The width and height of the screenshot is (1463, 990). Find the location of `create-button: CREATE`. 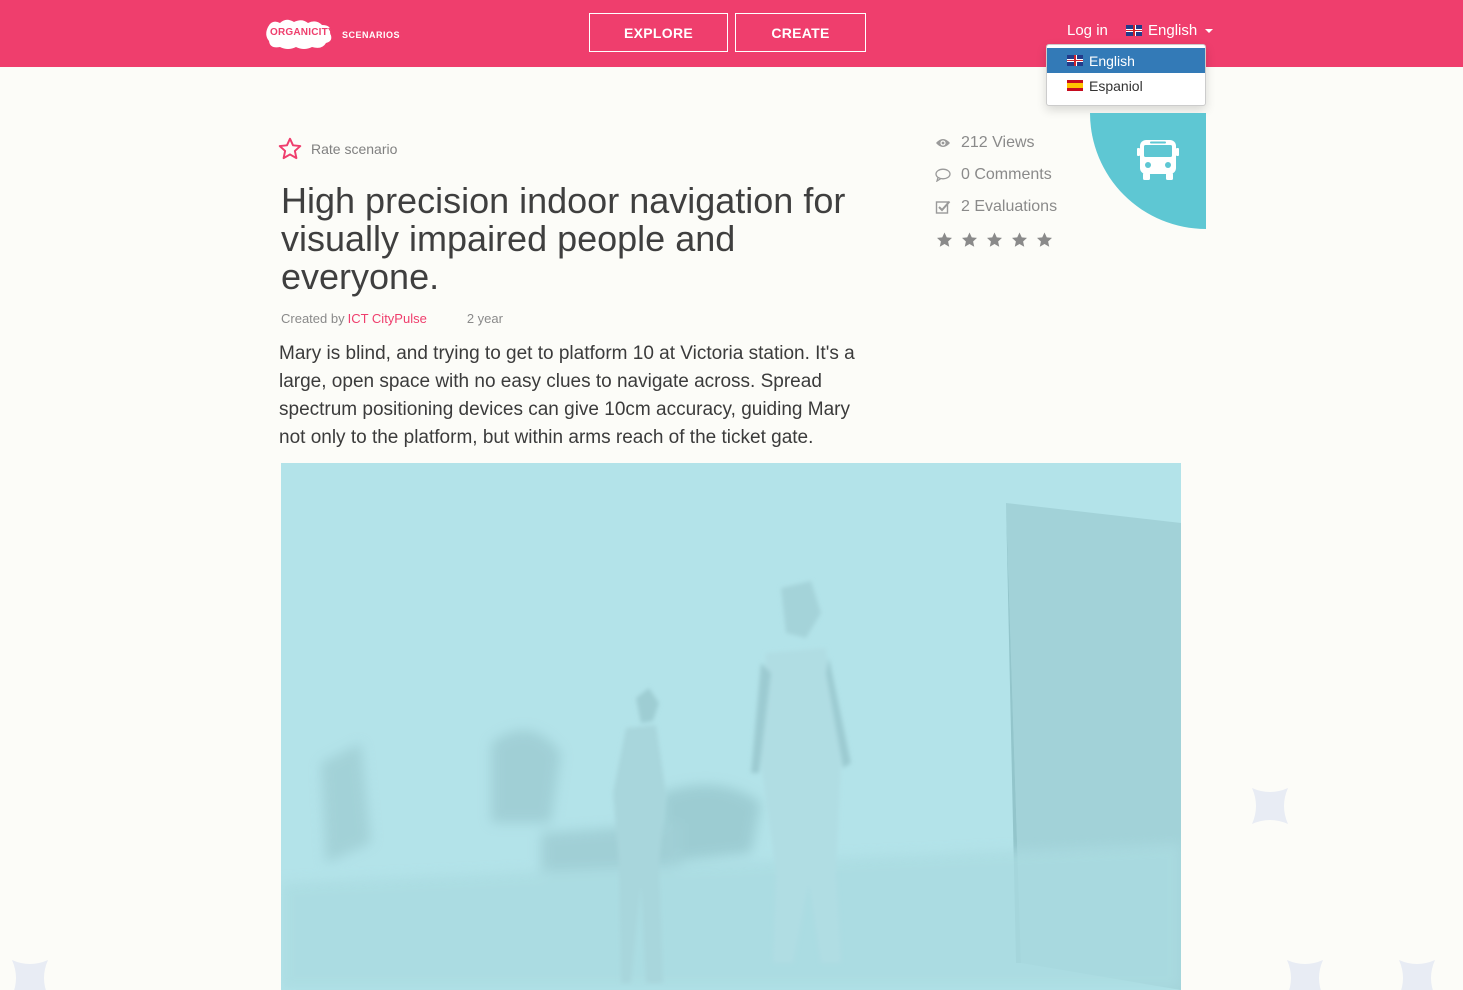

create-button: CREATE is located at coordinates (800, 32).